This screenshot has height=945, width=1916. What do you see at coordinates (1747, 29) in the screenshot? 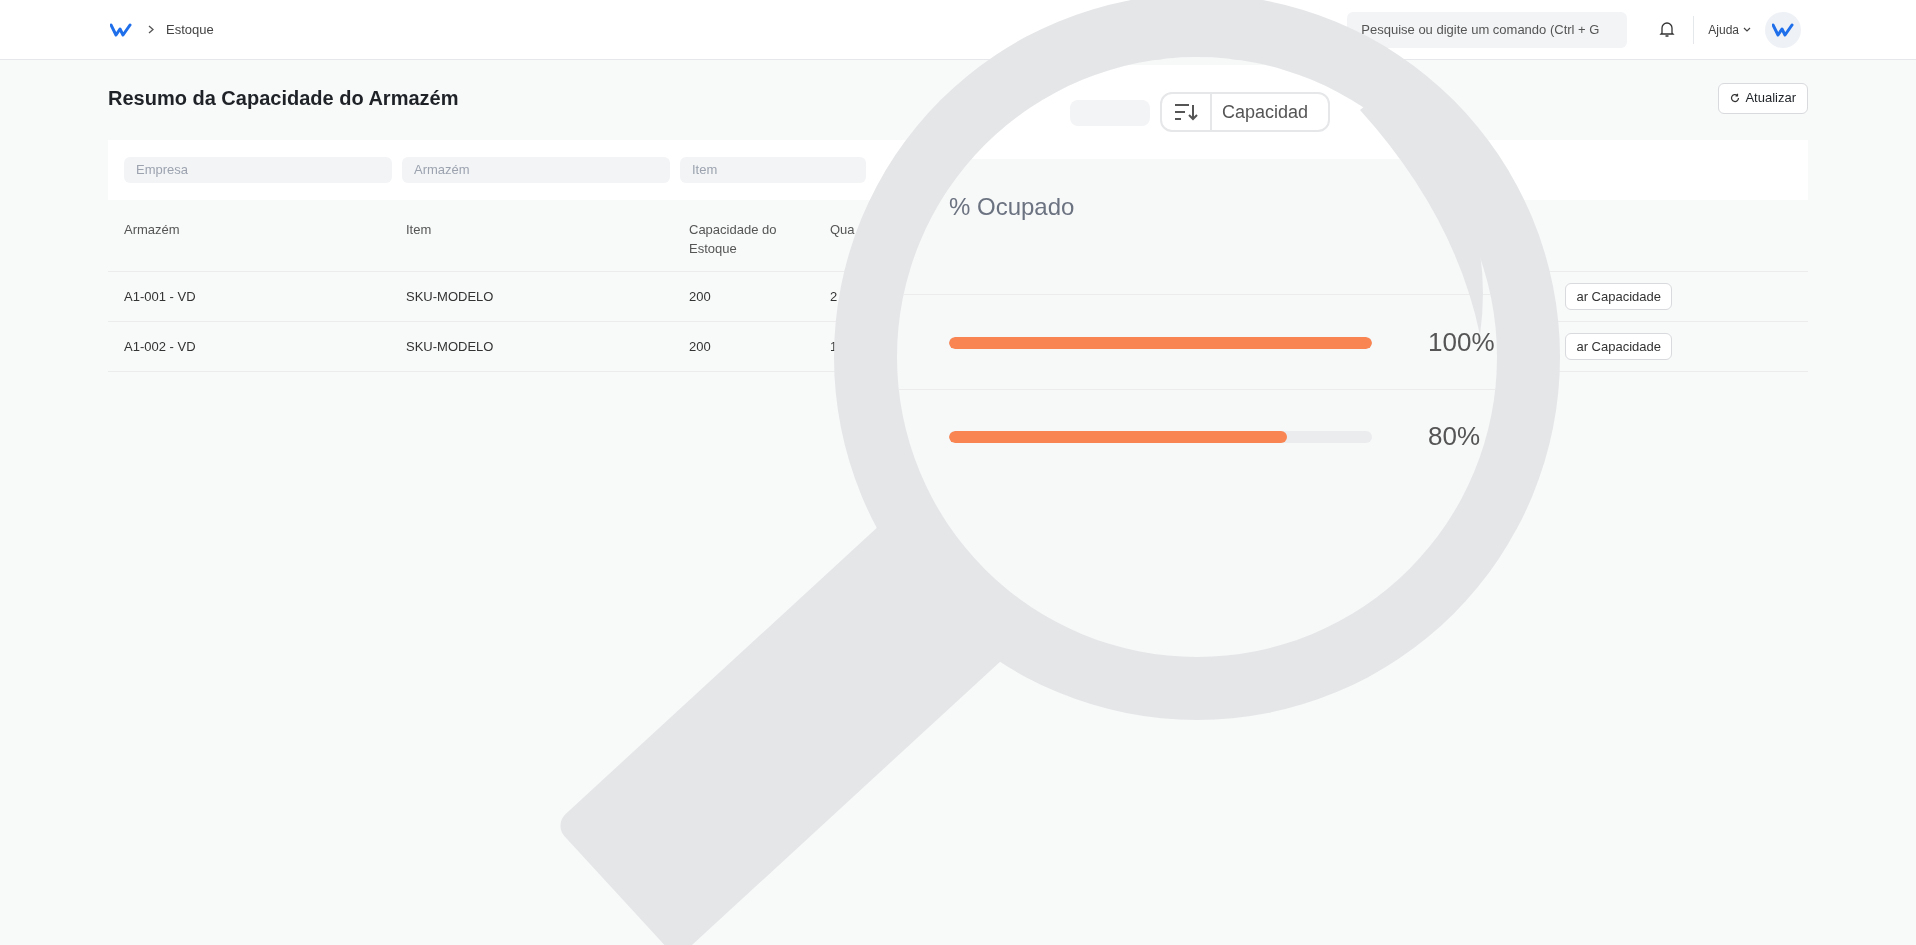
I see `chevron-down-icon` at bounding box center [1747, 29].